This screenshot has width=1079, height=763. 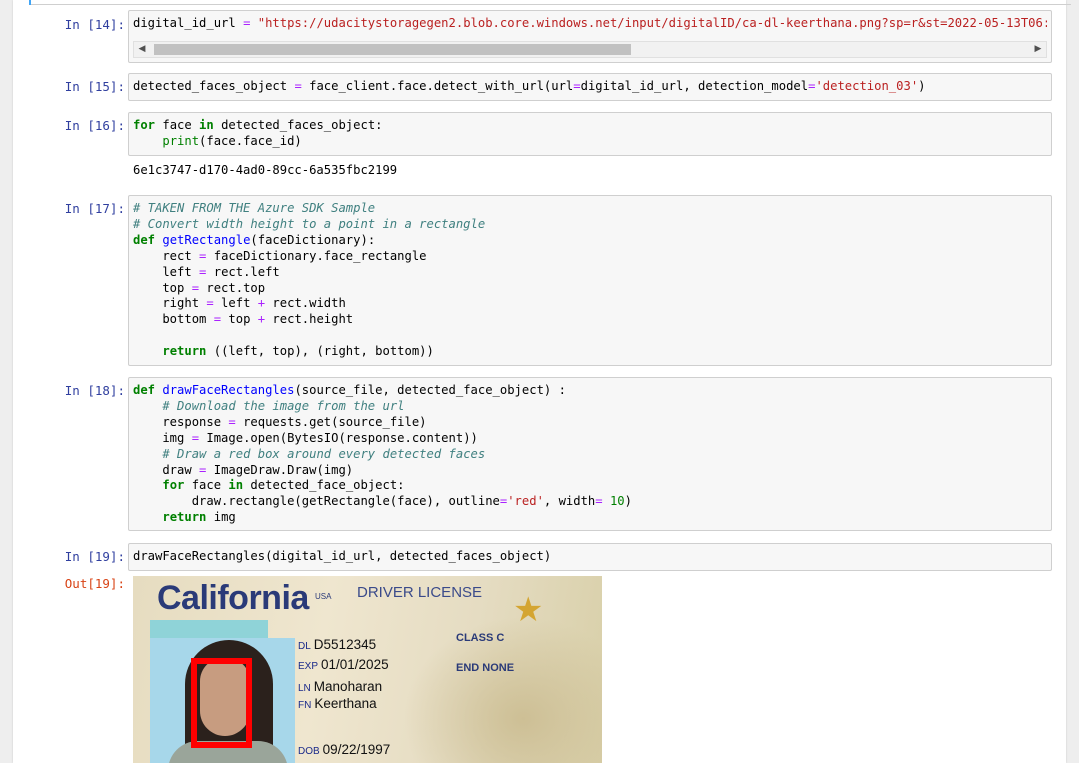 I want to click on previous-cell-border, so click(x=550, y=2).